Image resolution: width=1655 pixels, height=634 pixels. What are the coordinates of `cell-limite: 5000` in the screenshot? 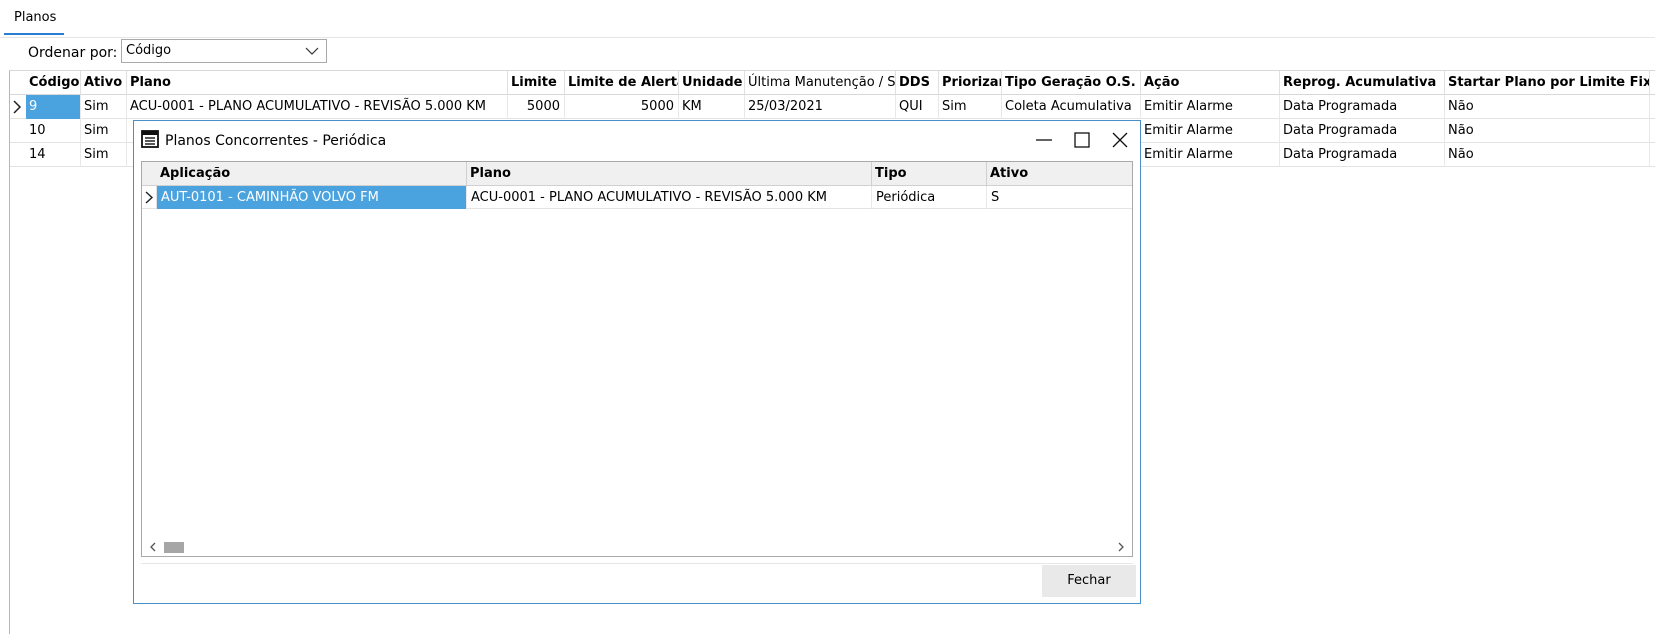 It's located at (536, 107).